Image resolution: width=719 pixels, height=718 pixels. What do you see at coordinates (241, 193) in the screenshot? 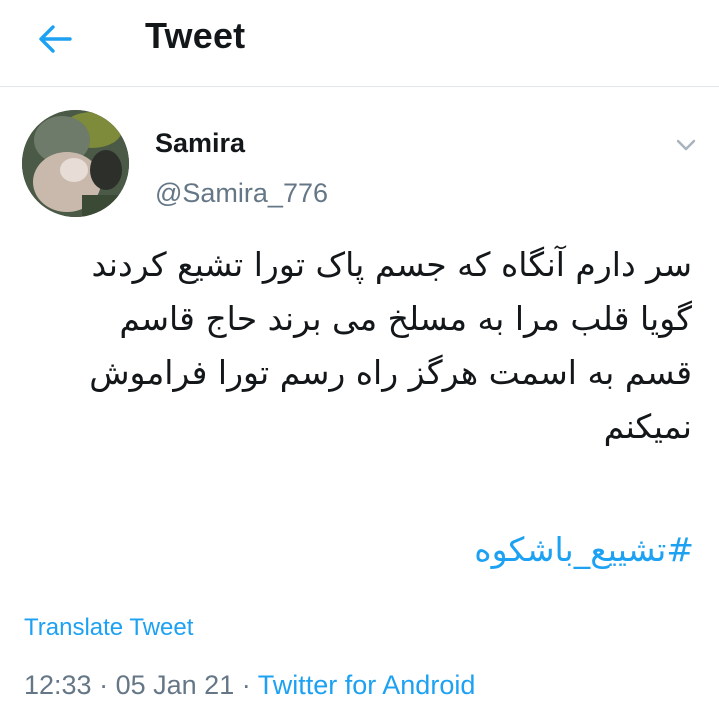
I see `author-handle: @Samira_776` at bounding box center [241, 193].